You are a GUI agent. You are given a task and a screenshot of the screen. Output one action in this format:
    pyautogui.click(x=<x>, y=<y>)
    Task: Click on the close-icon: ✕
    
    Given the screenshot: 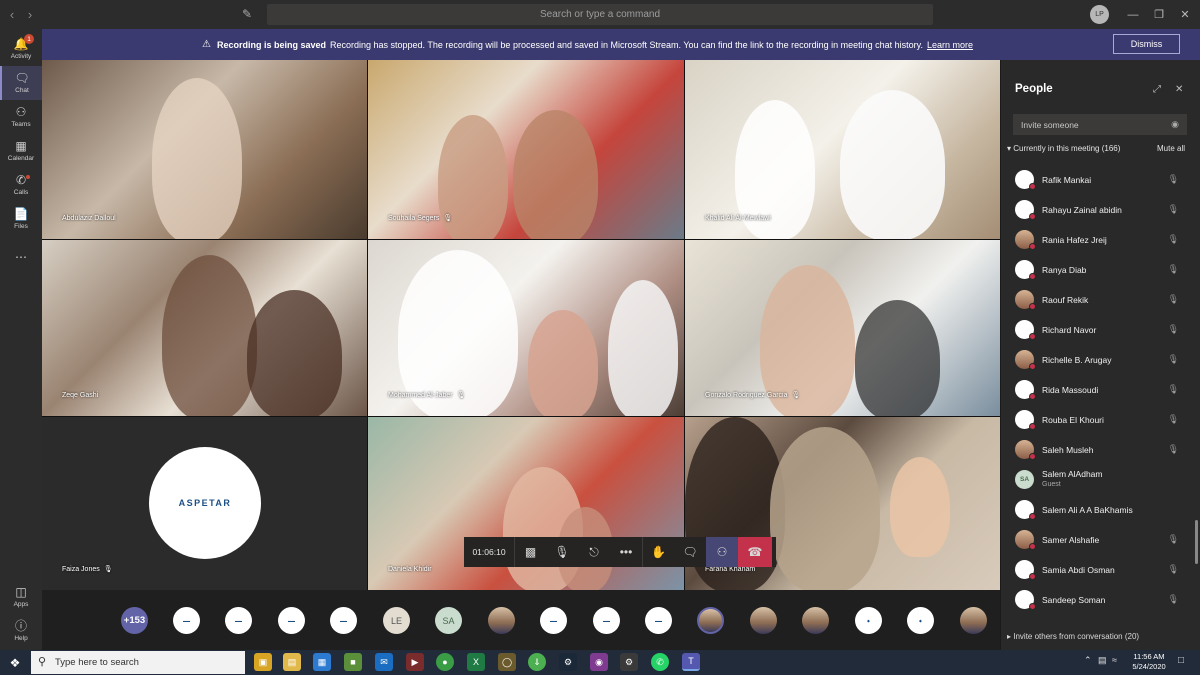 What is the action you would take?
    pyautogui.click(x=1184, y=14)
    